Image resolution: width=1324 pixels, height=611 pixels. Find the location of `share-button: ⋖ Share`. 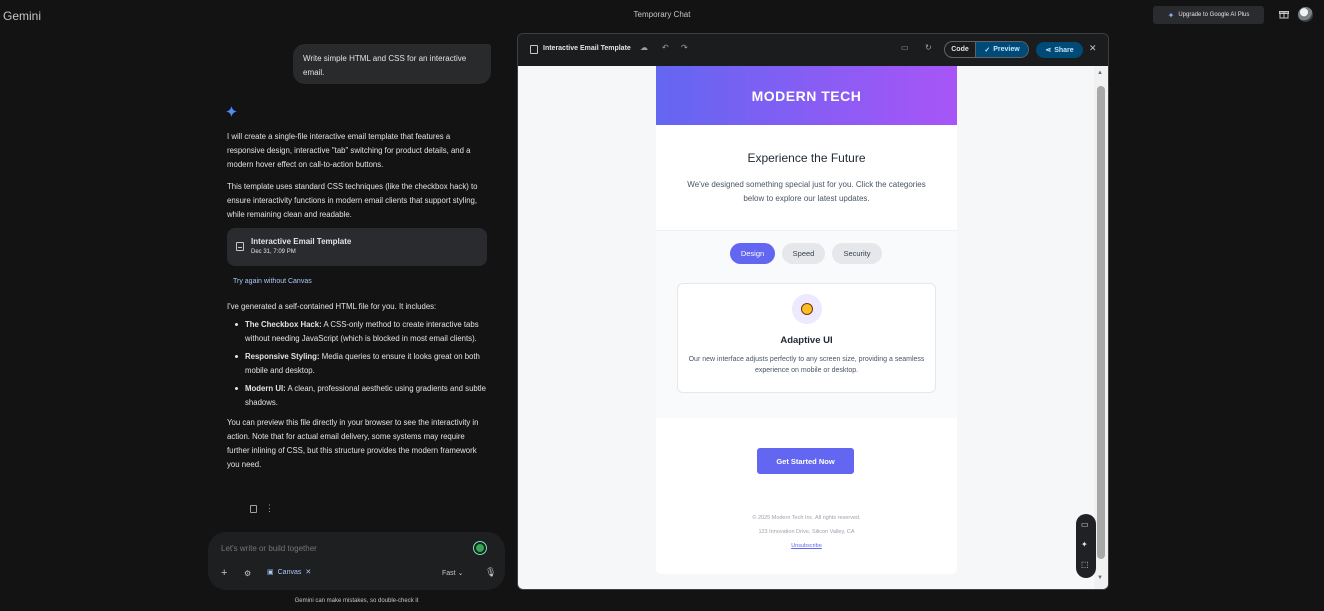

share-button: ⋖ Share is located at coordinates (1059, 50).